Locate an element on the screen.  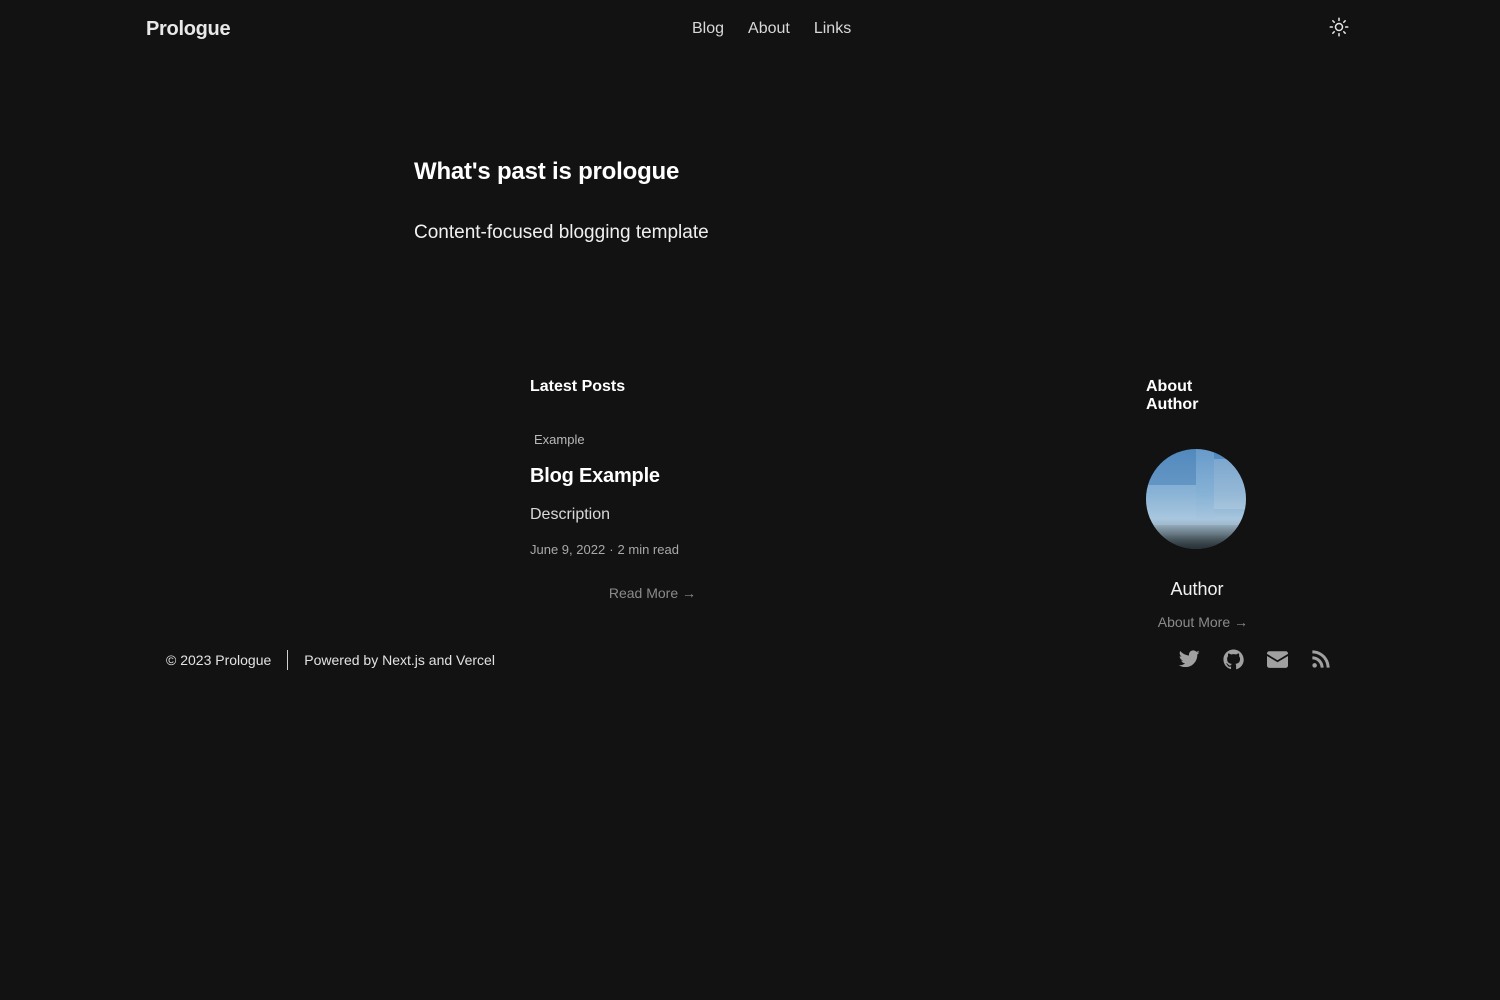
mail-icon is located at coordinates (1277, 659).